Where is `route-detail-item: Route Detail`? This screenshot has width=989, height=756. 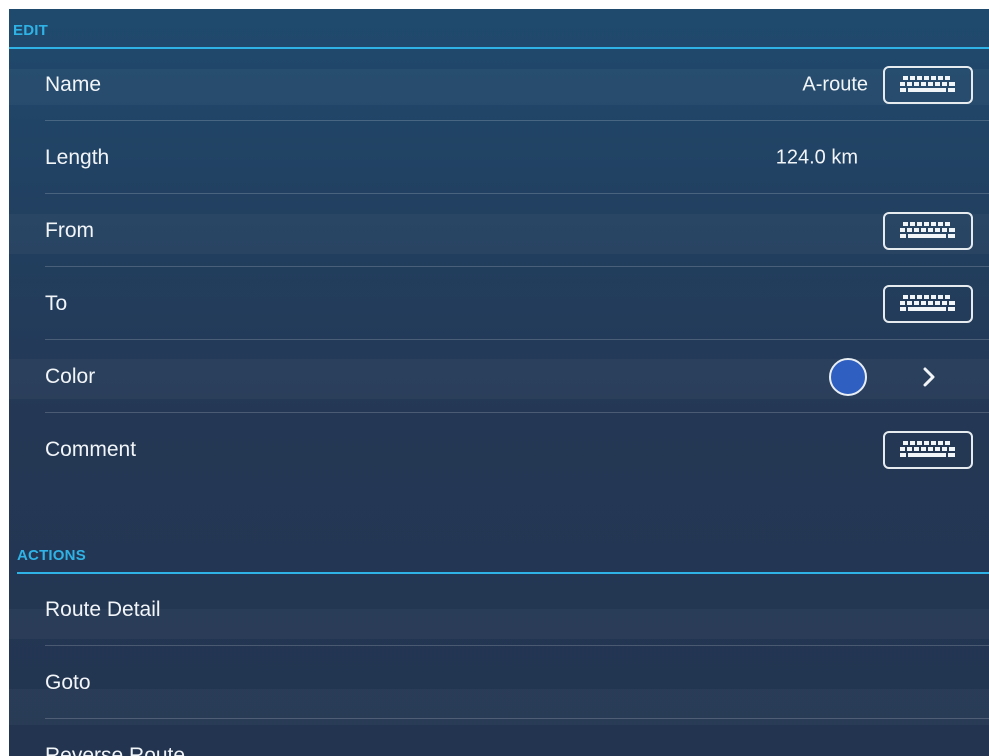
route-detail-item: Route Detail is located at coordinates (517, 610).